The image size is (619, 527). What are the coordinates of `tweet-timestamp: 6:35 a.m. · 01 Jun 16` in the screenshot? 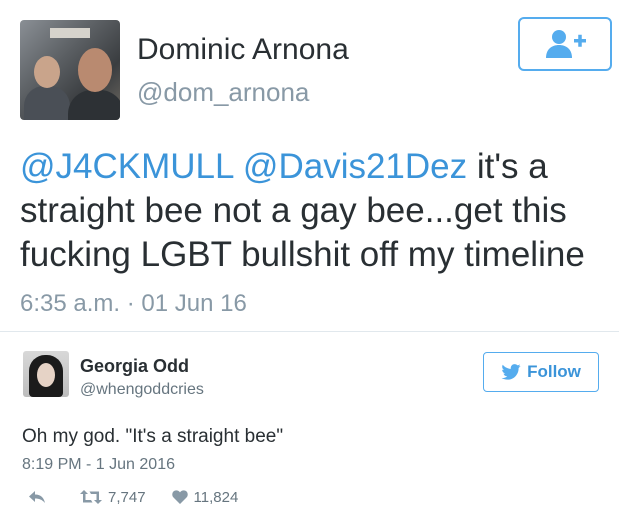 It's located at (133, 304).